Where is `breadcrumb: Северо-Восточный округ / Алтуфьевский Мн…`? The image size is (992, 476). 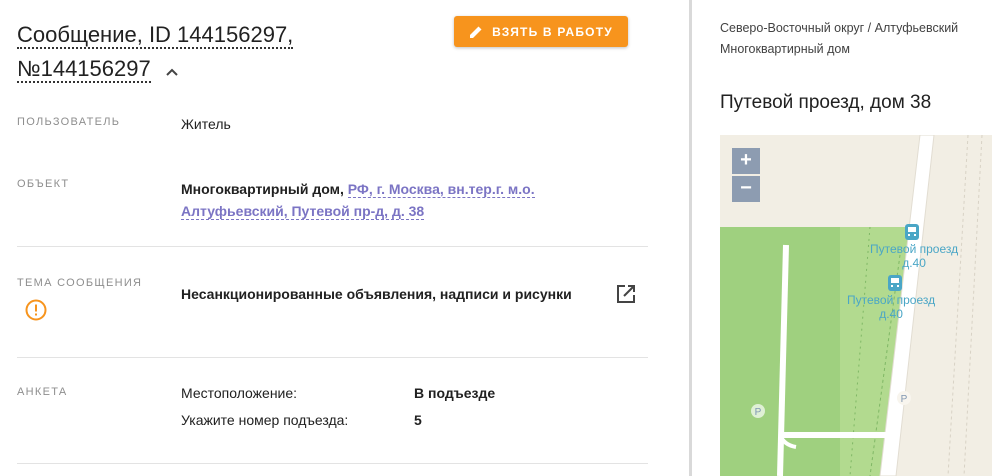
breadcrumb: Северо-Восточный округ / Алтуфьевский Мн… is located at coordinates (856, 39).